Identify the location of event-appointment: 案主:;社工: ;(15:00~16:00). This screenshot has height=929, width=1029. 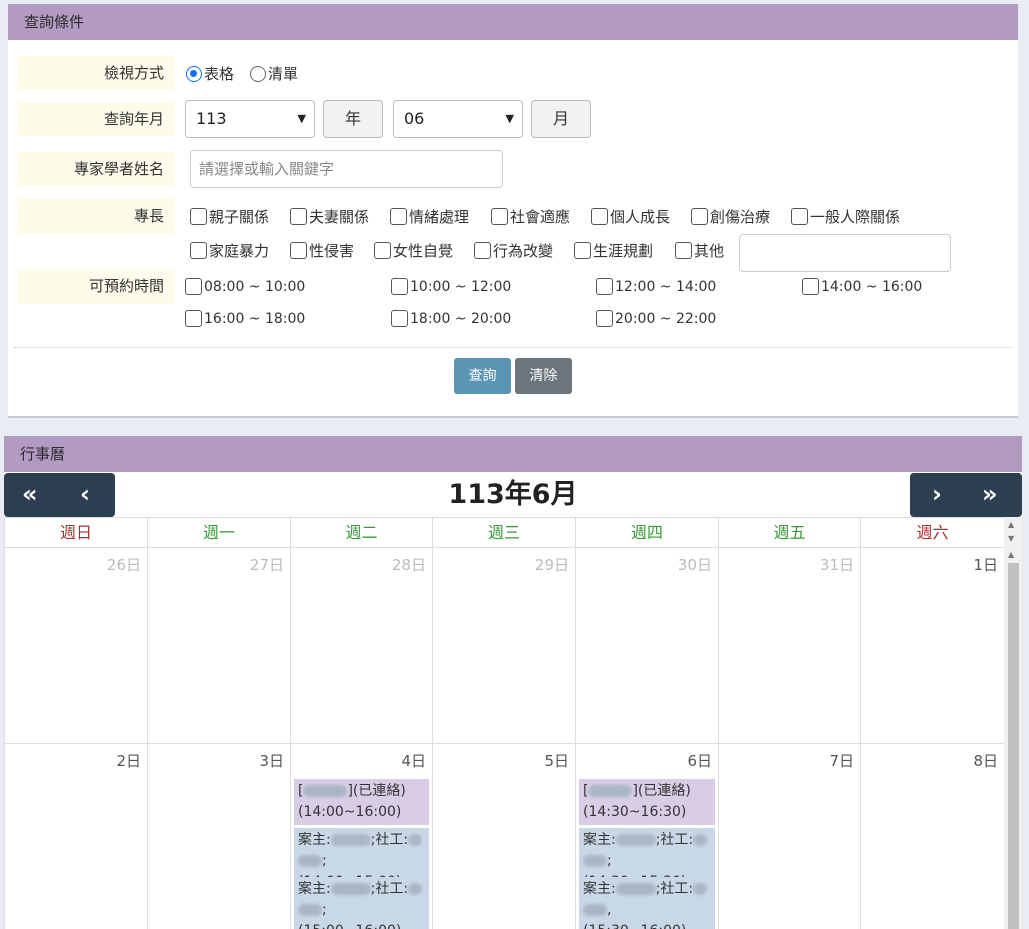
(361, 903).